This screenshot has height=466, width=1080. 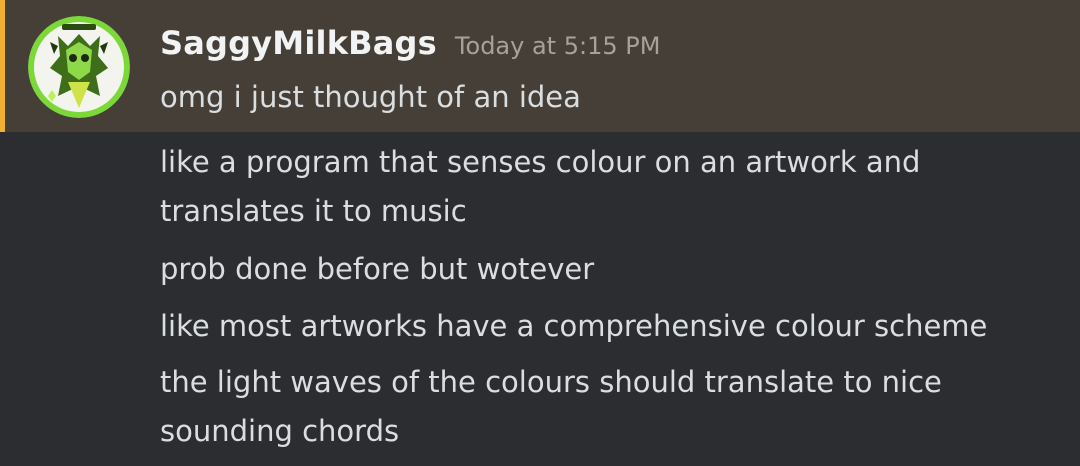 What do you see at coordinates (558, 46) in the screenshot?
I see `timestamp: Today at 5:15 PM` at bounding box center [558, 46].